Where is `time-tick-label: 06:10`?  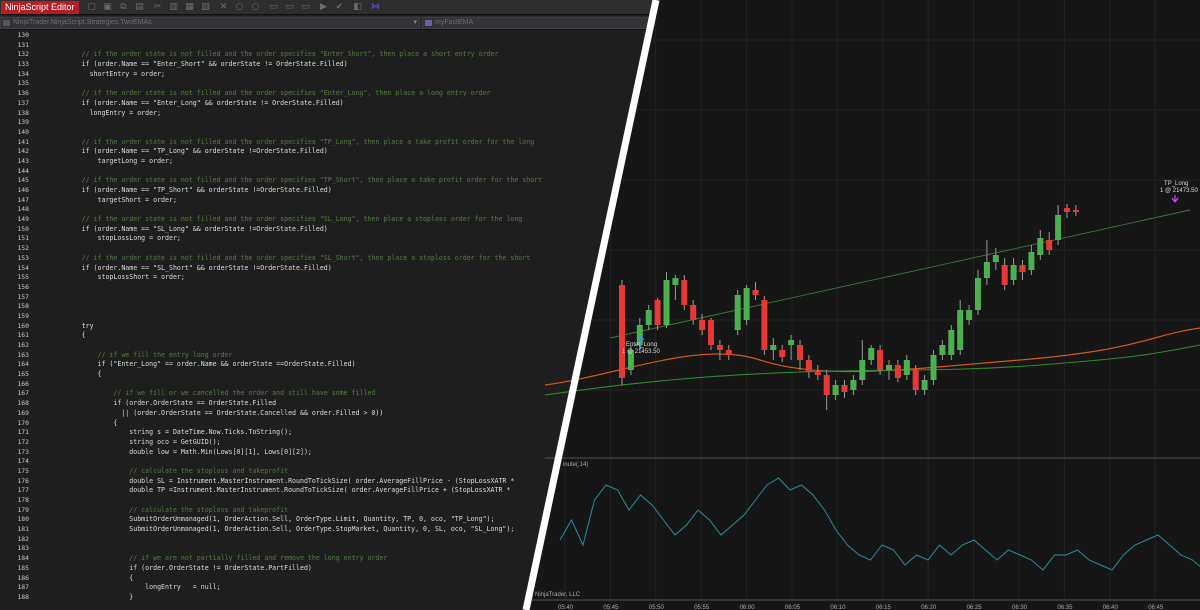 time-tick-label: 06:10 is located at coordinates (838, 607).